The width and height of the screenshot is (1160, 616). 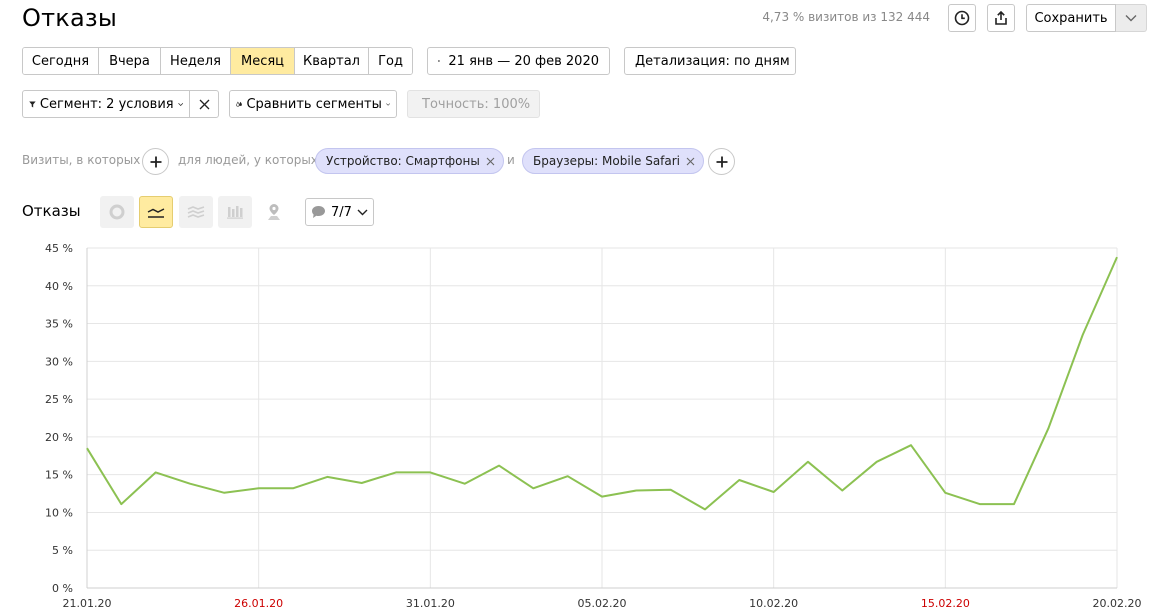 I want to click on period-yesterday-button: Вчера, so click(x=130, y=61).